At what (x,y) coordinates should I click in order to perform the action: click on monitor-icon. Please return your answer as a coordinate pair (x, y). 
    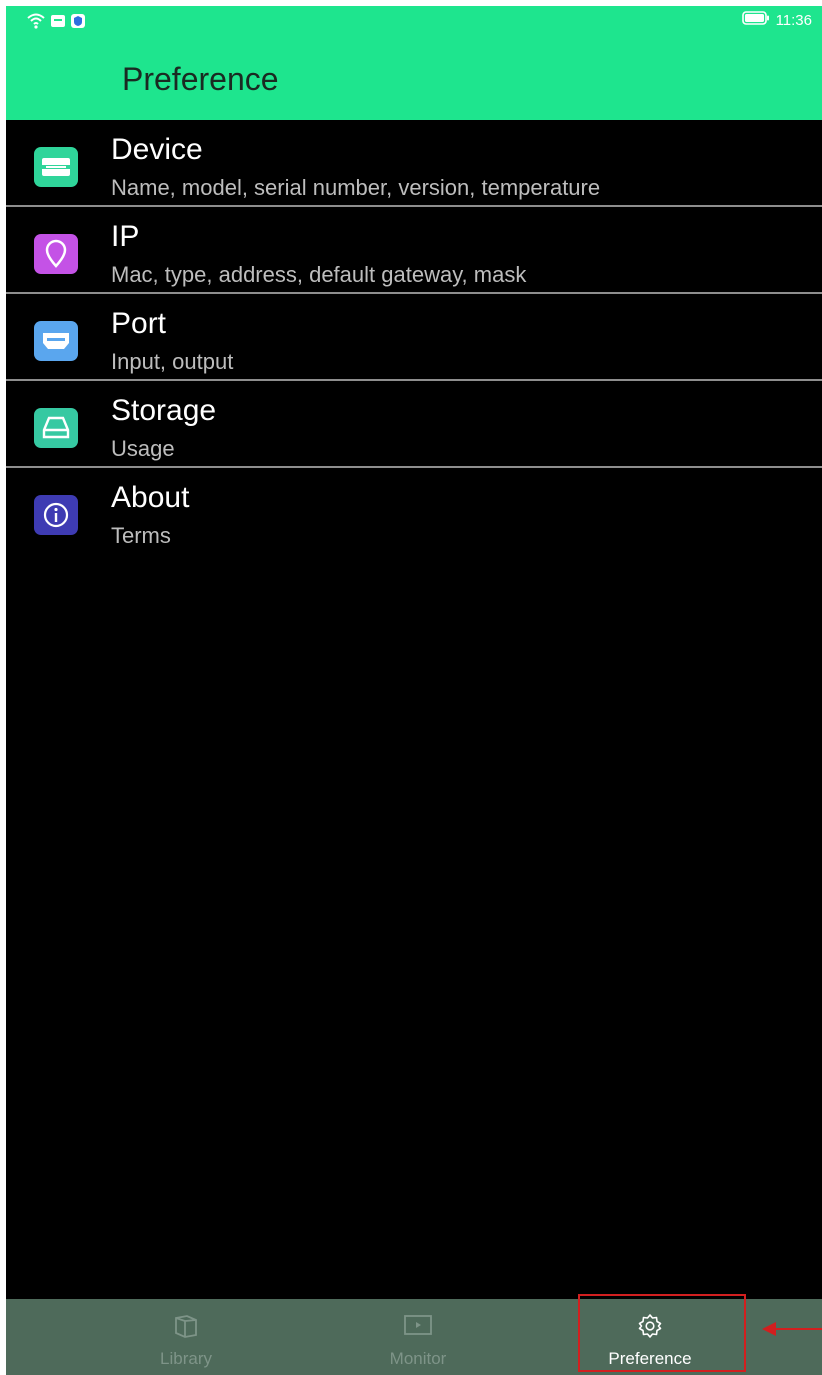
    Looking at the image, I should click on (418, 1327).